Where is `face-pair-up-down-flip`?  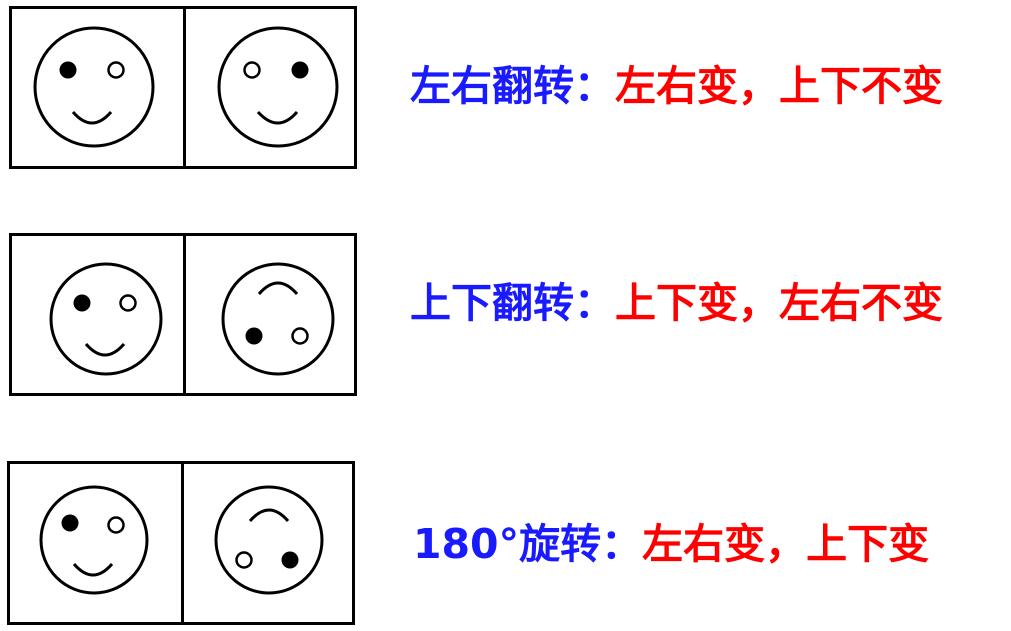 face-pair-up-down-flip is located at coordinates (183, 314).